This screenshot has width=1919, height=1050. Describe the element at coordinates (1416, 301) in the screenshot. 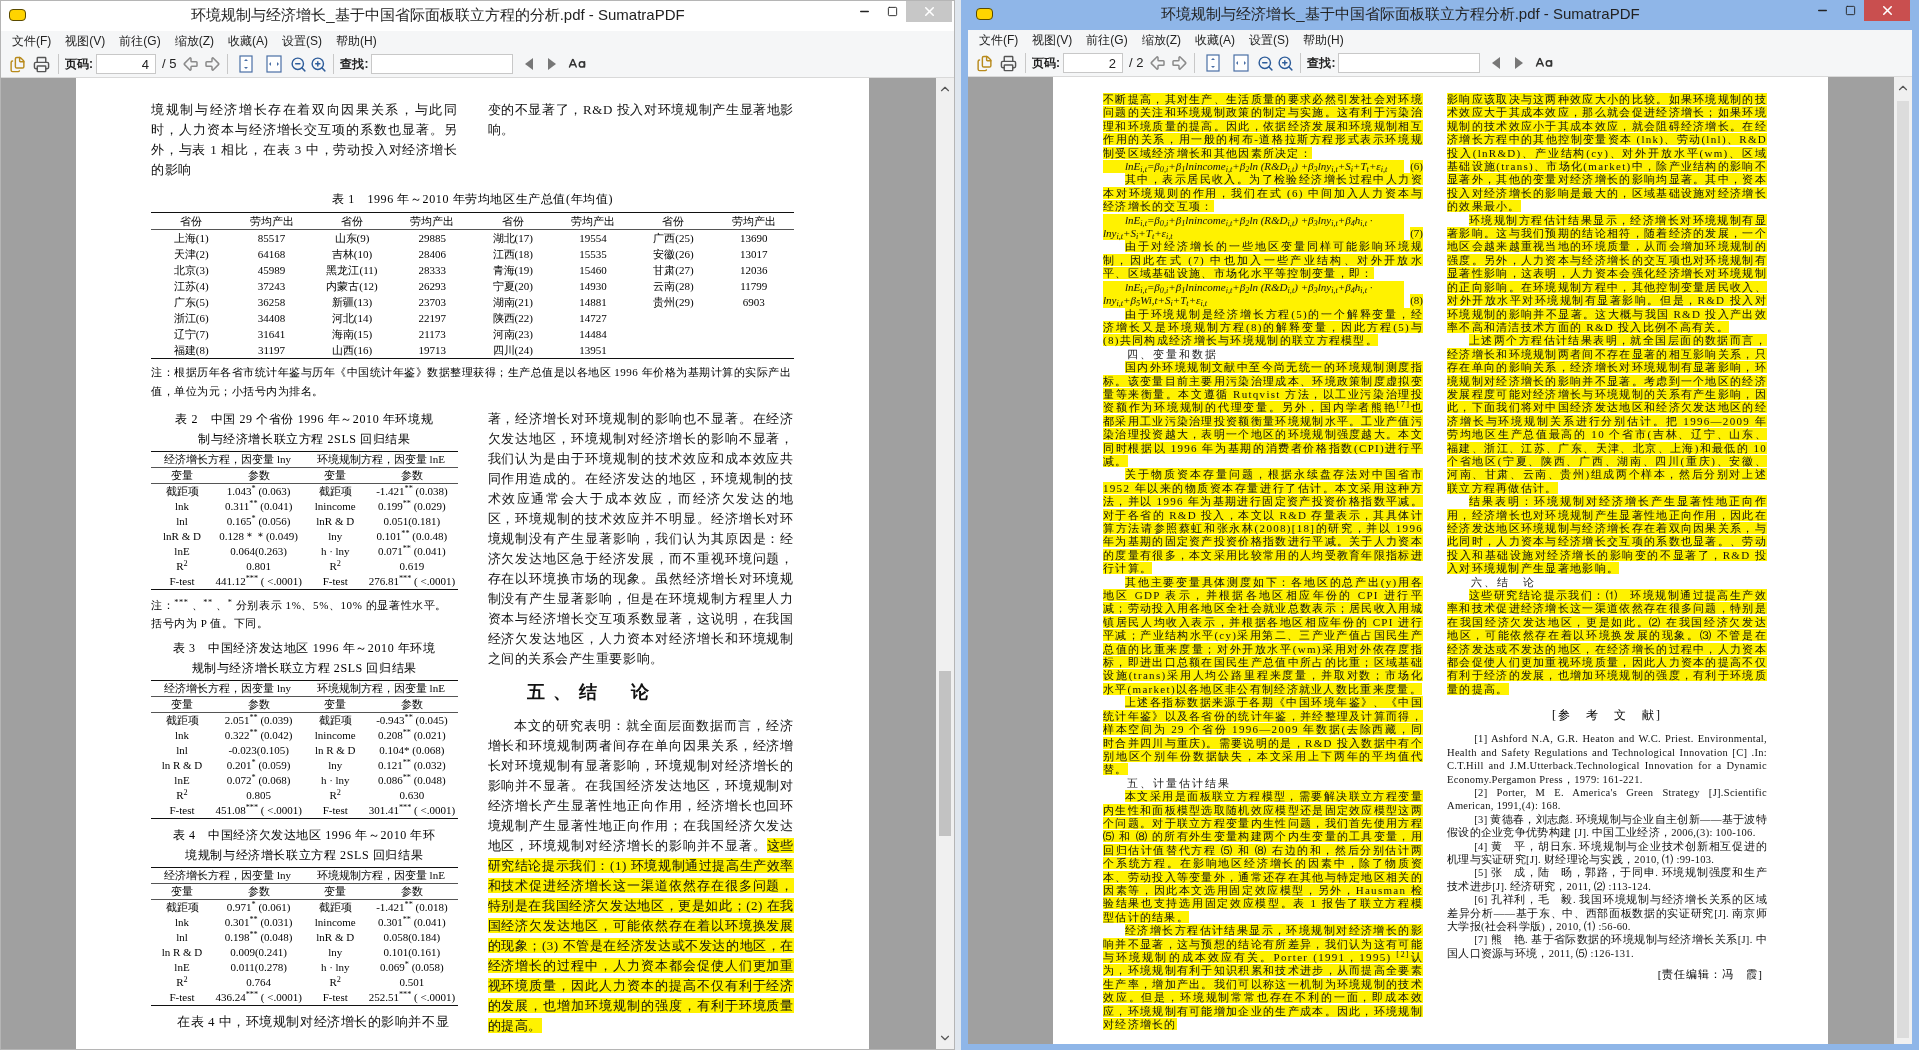

I see `equation-number: (8)` at that location.